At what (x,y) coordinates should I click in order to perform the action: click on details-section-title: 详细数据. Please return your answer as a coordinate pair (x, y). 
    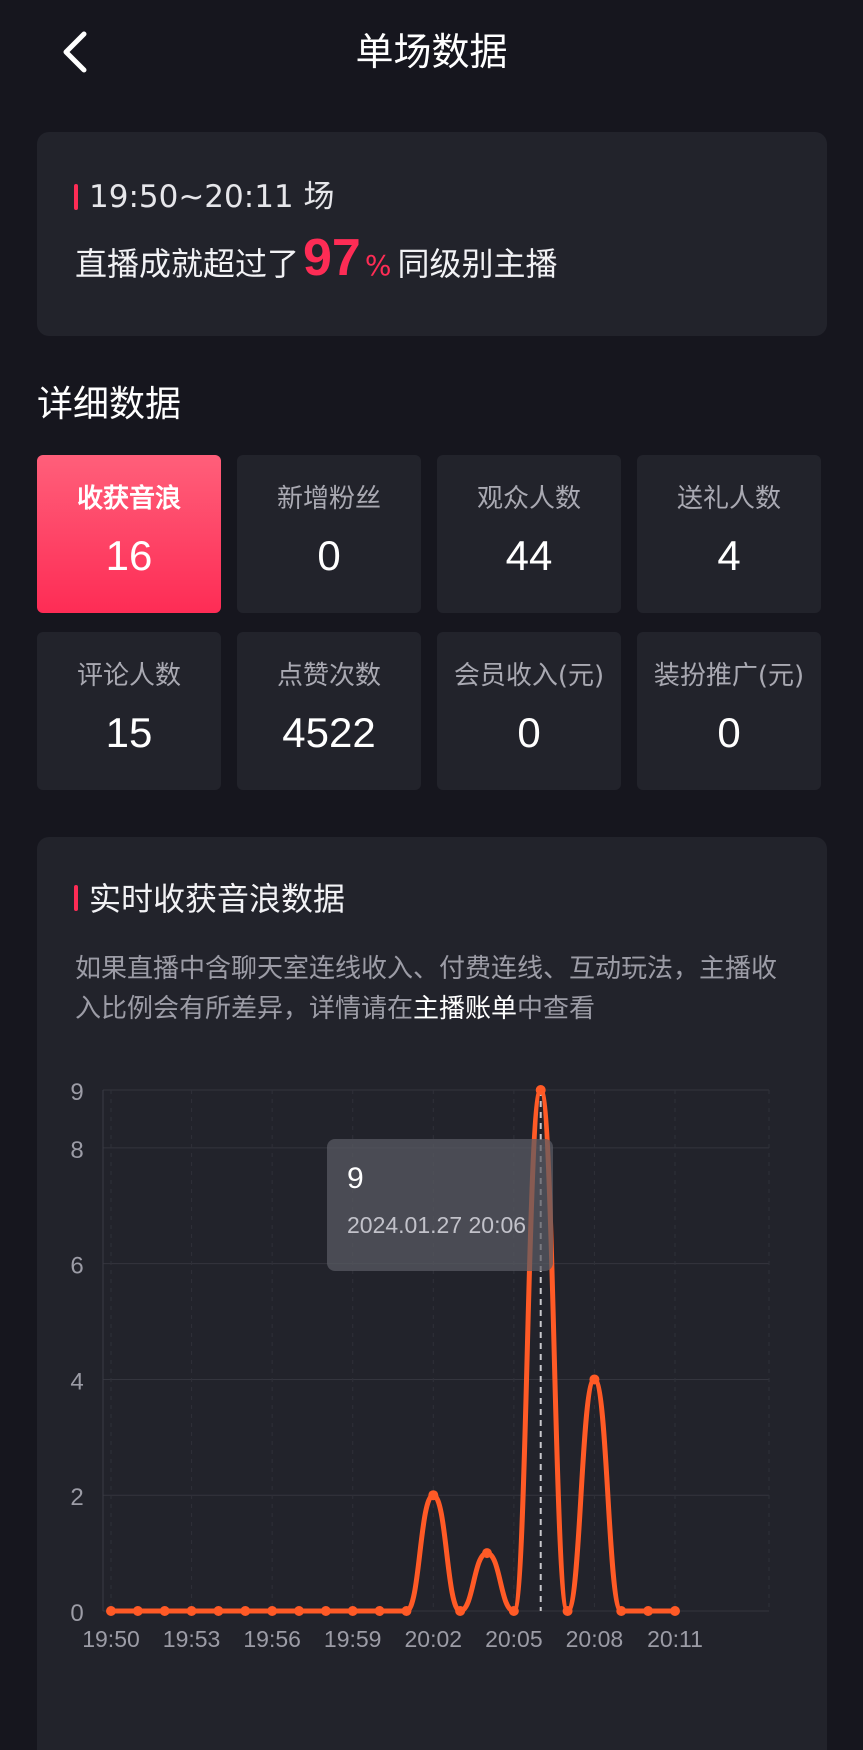
    Looking at the image, I should click on (109, 404).